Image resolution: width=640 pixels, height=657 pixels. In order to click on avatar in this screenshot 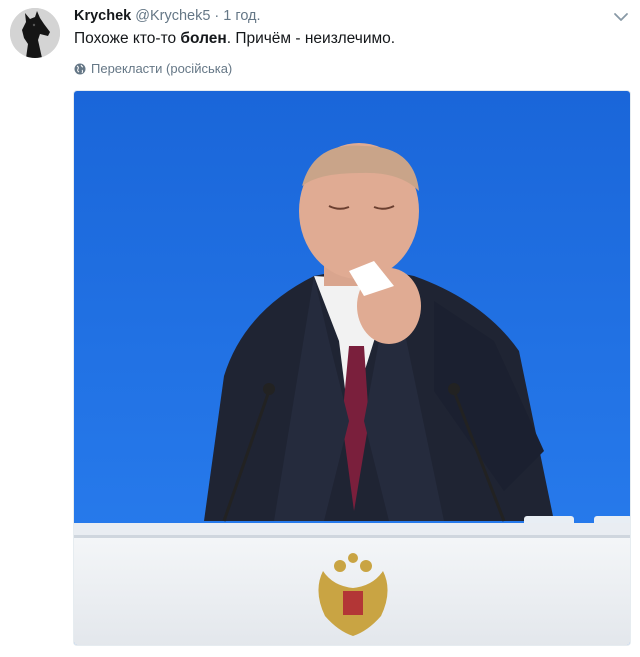, I will do `click(35, 33)`.